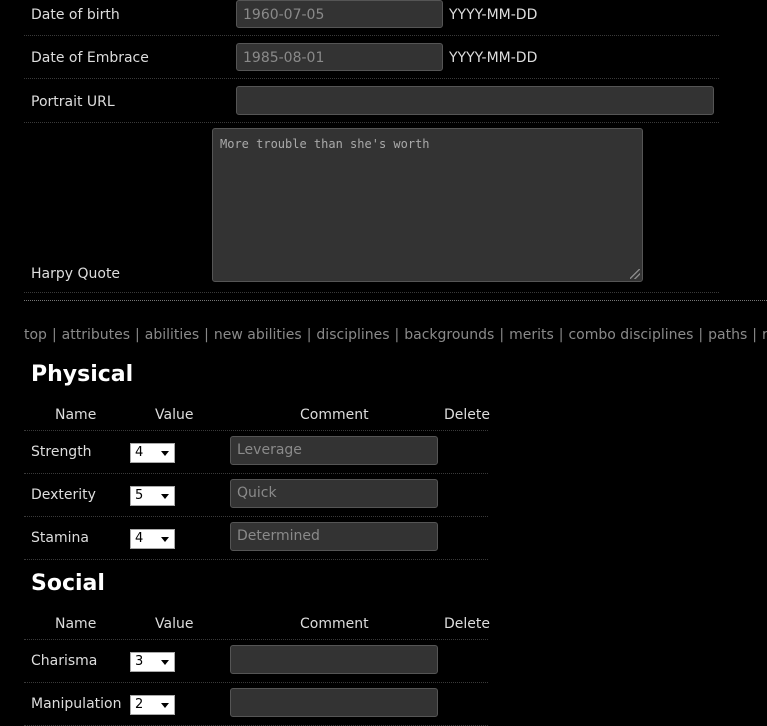  I want to click on dob-row: Date of birth 1960-07-05 YYYY-MM-DD, so click(371, 18).